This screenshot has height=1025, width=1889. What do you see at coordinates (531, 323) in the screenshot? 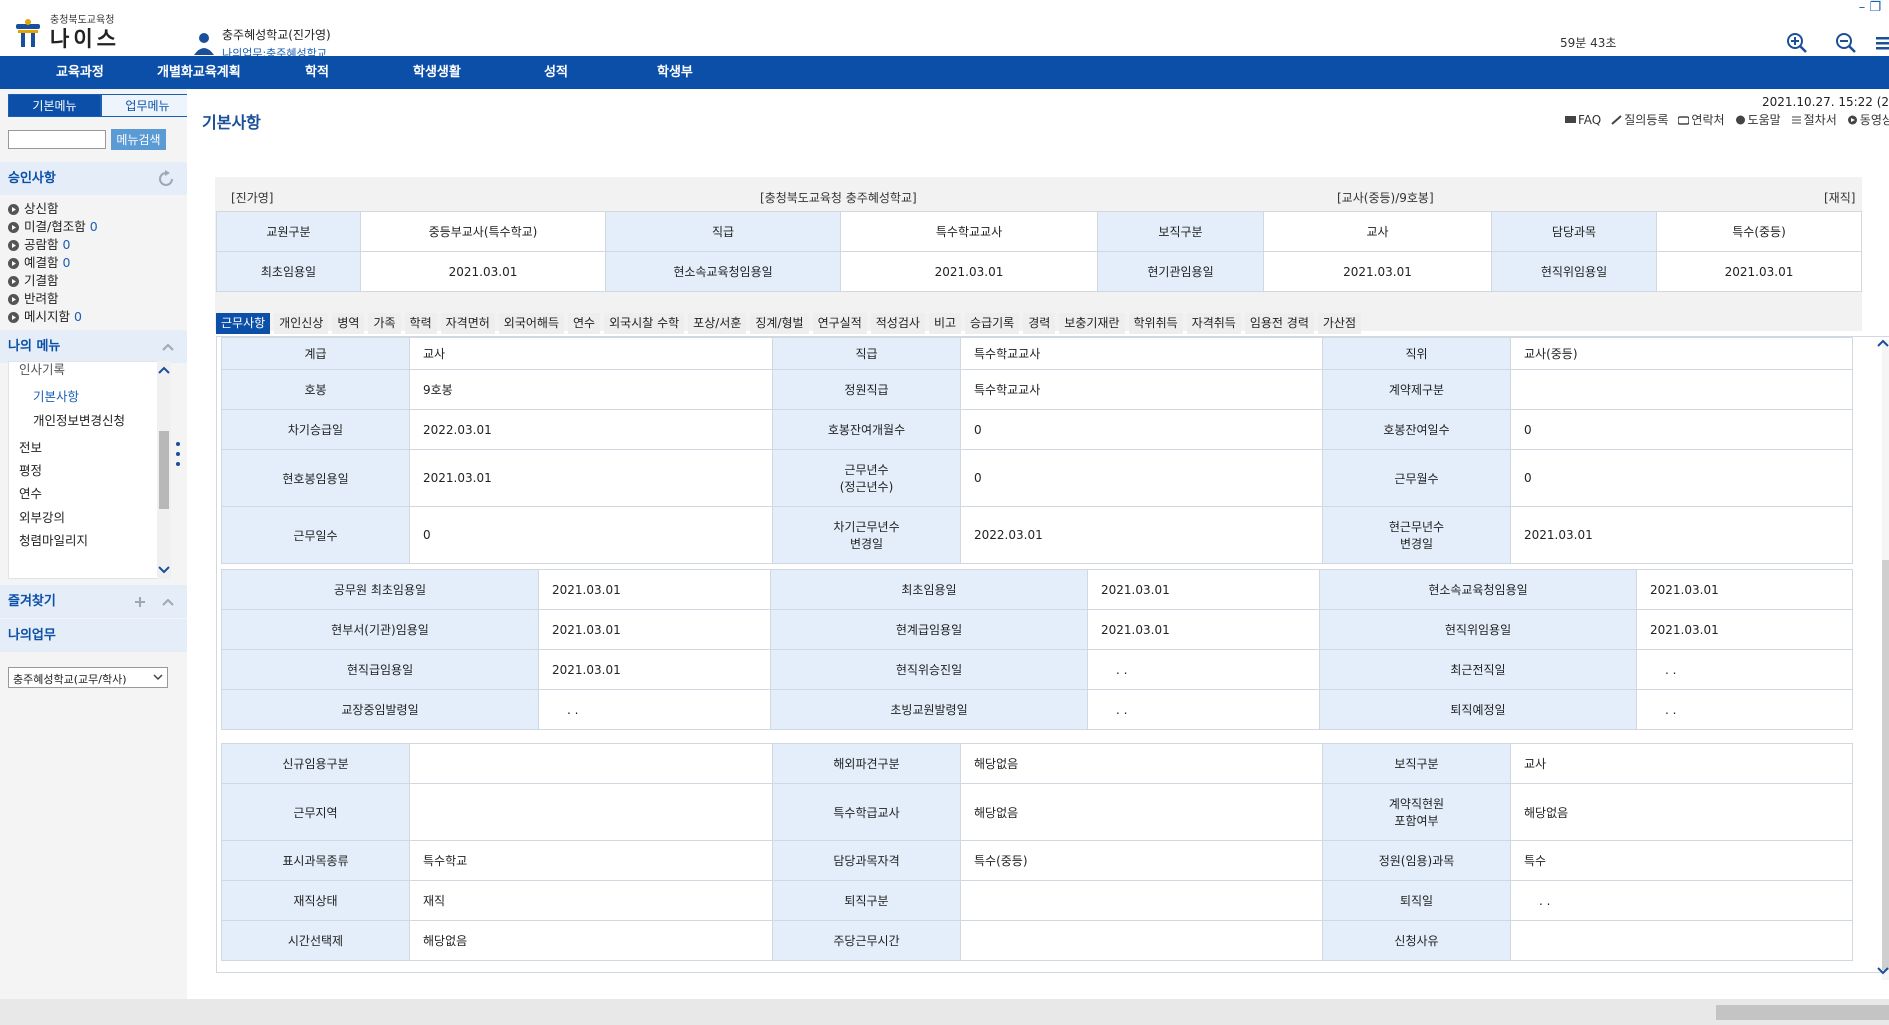
I see `tab-foreign-language: 외국어해득` at bounding box center [531, 323].